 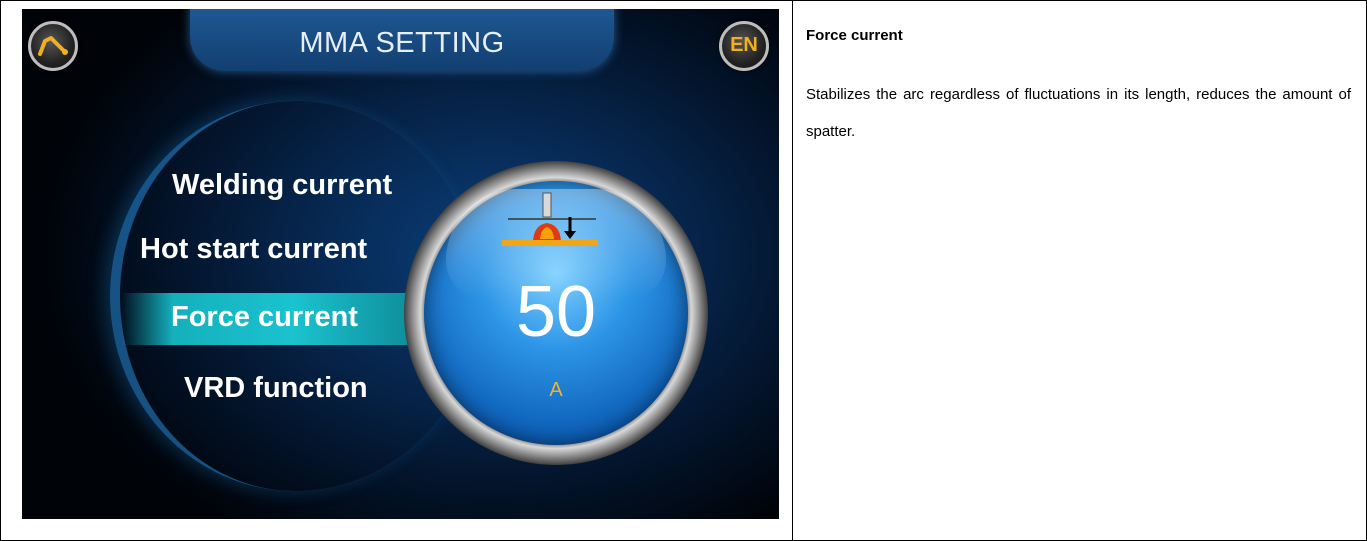 What do you see at coordinates (550, 219) in the screenshot?
I see `force-current-icon` at bounding box center [550, 219].